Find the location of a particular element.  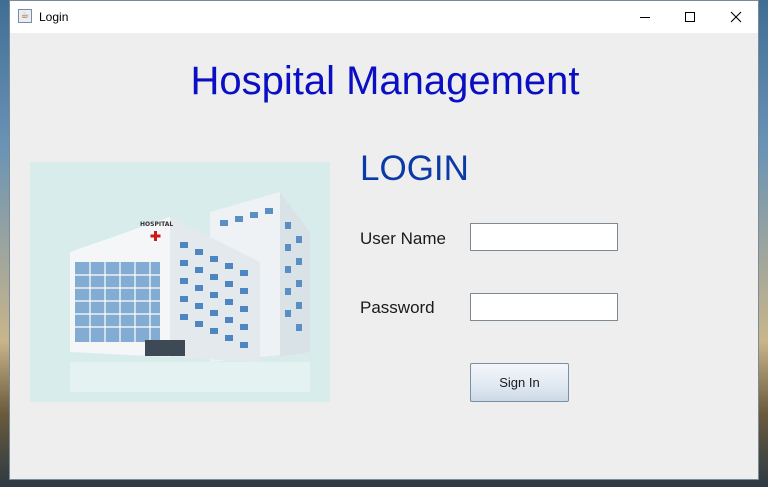

minimize-button is located at coordinates (645, 17).